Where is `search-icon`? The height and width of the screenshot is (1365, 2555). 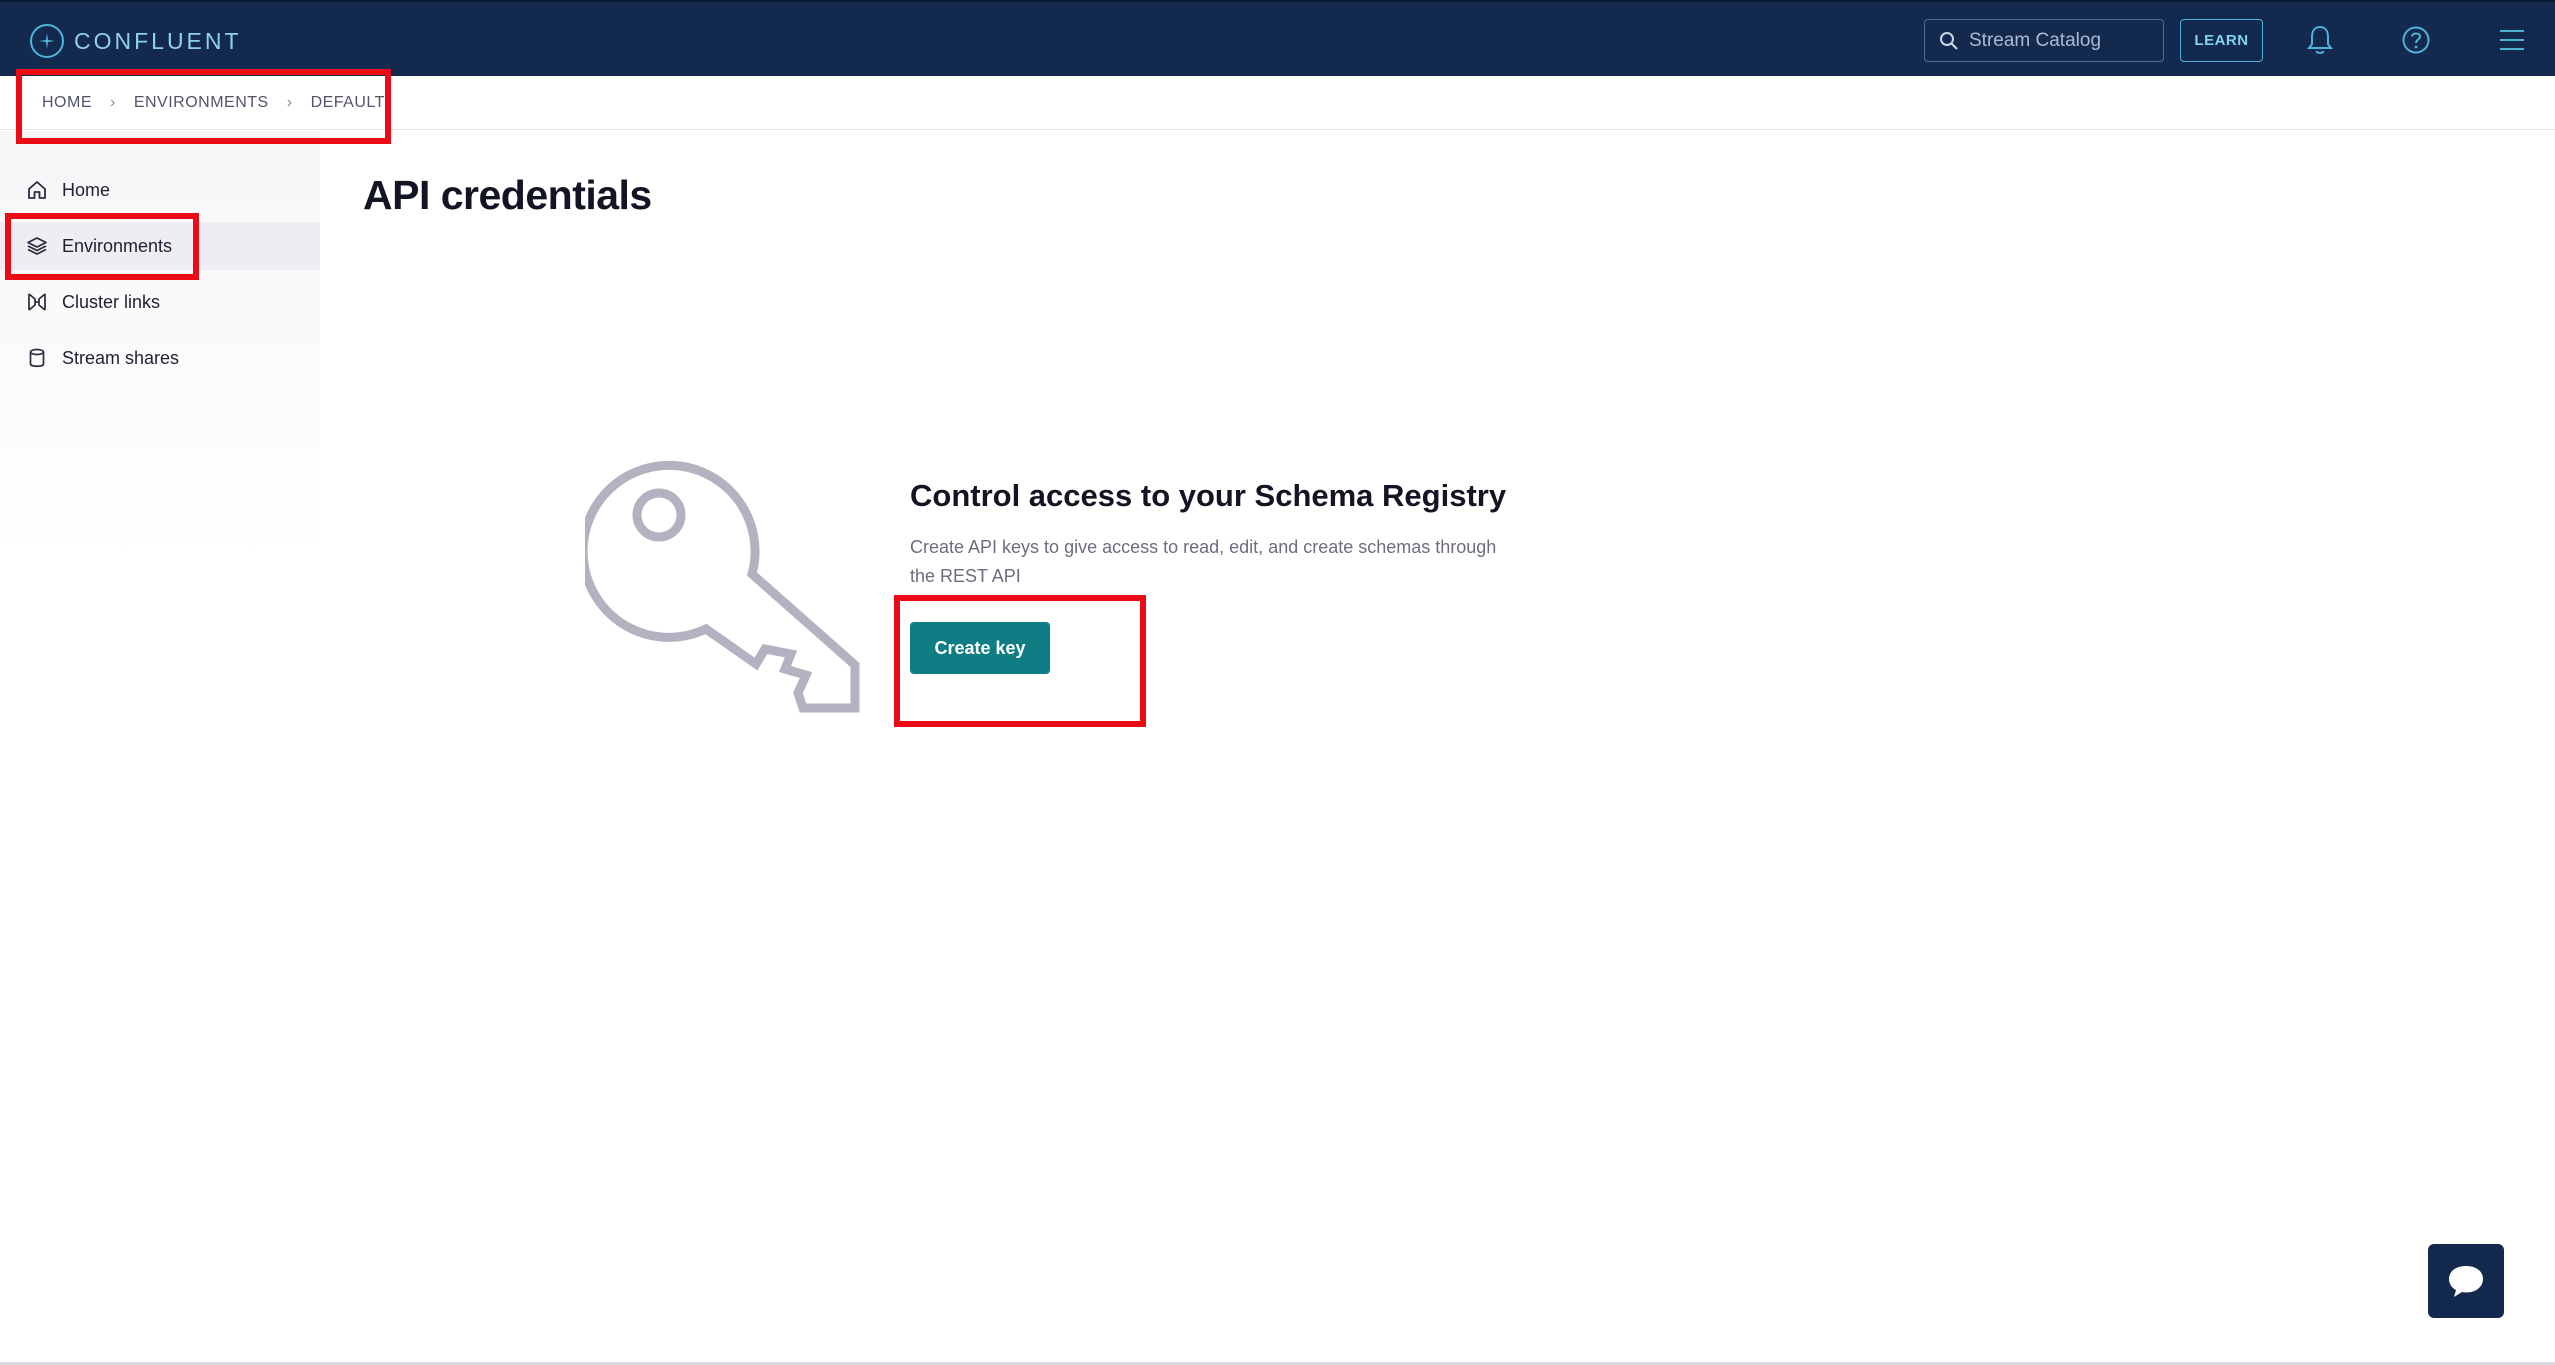 search-icon is located at coordinates (1949, 40).